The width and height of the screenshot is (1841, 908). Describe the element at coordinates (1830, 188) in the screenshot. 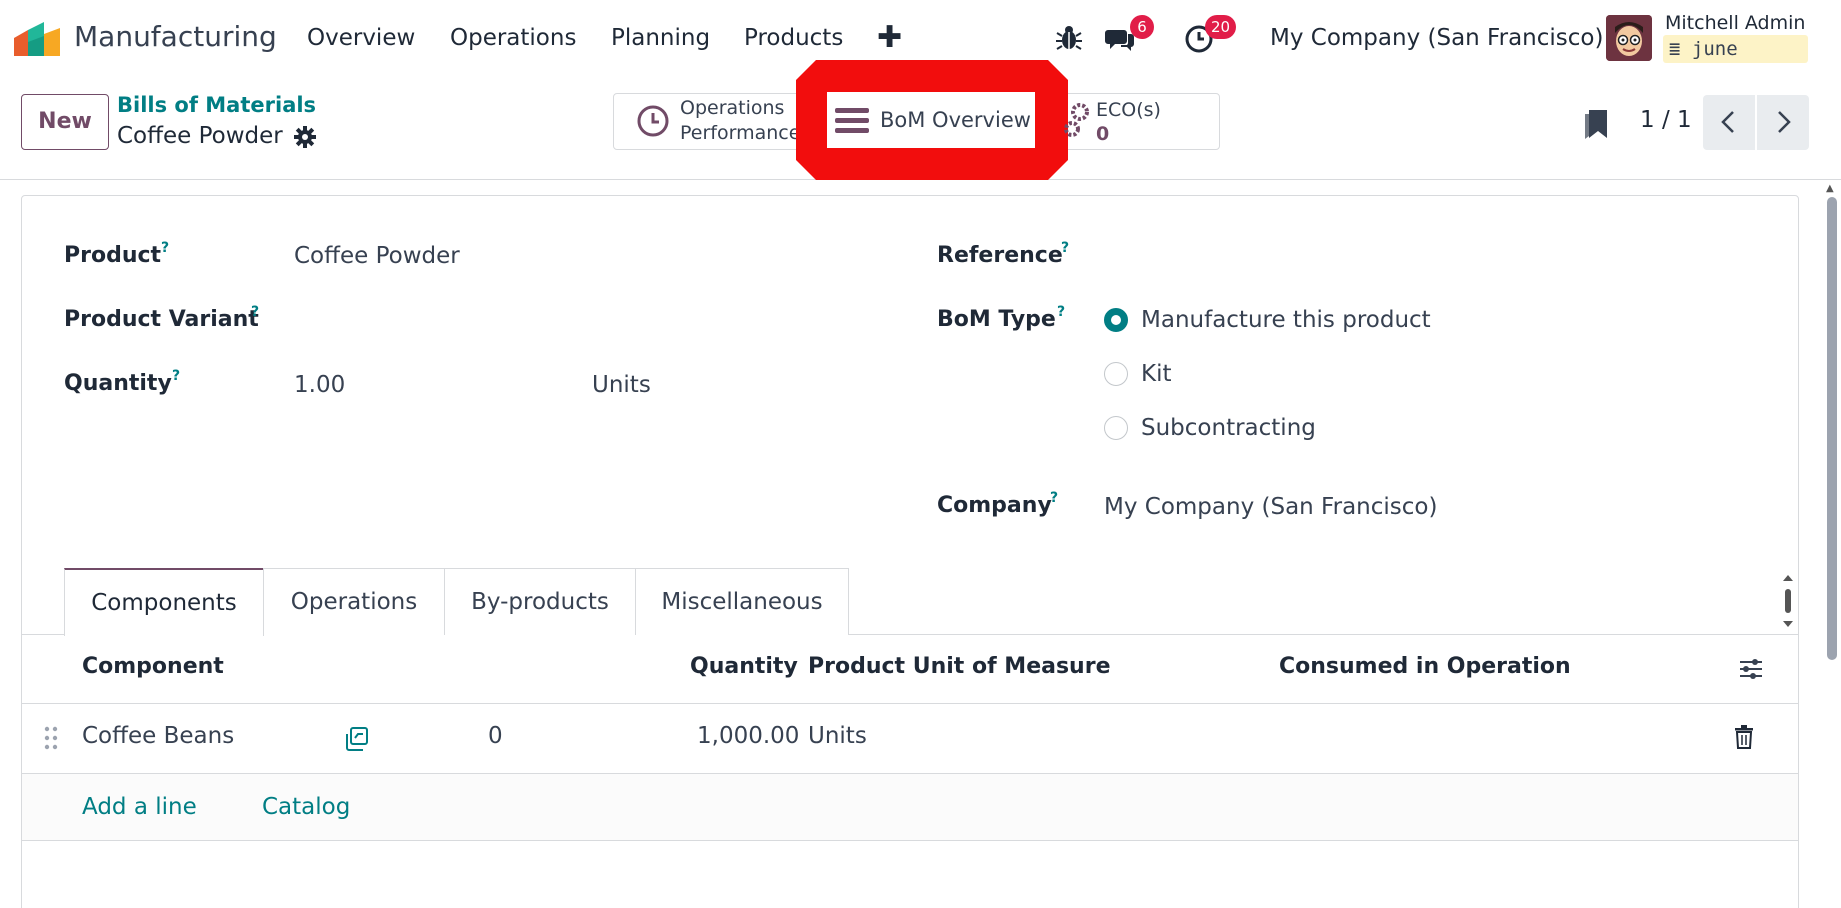

I see `page-scroll-up-arrow: ▲` at that location.